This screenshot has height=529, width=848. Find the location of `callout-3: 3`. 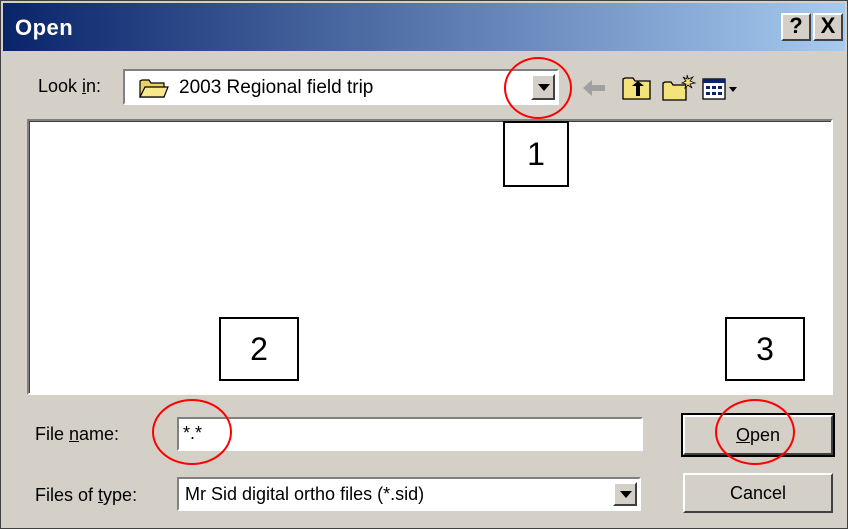

callout-3: 3 is located at coordinates (765, 349).